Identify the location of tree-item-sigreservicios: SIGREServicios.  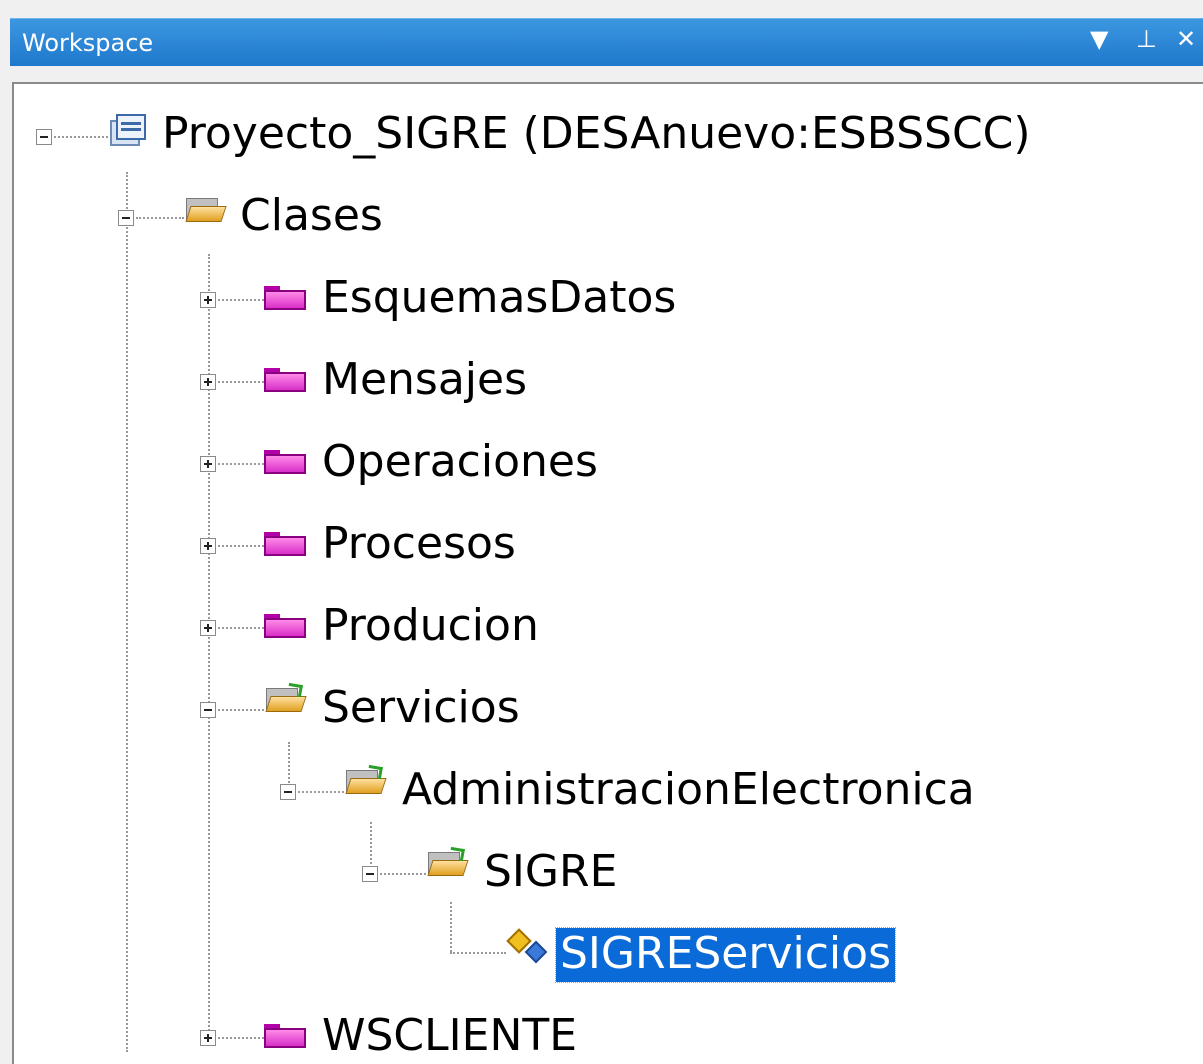
(725, 955).